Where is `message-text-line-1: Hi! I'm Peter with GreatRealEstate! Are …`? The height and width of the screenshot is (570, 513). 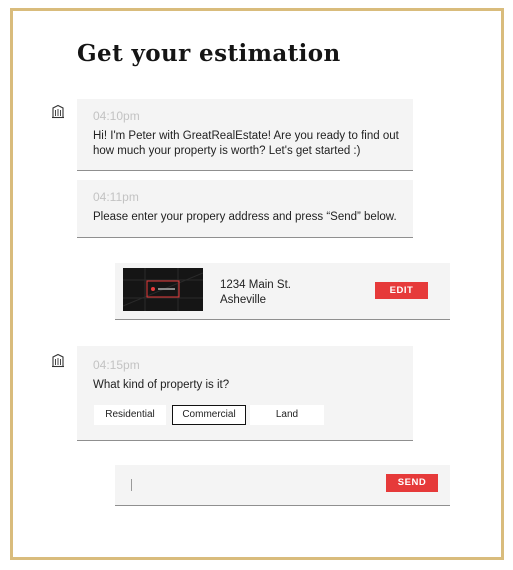 message-text-line-1: Hi! I'm Peter with GreatRealEstate! Are … is located at coordinates (246, 136).